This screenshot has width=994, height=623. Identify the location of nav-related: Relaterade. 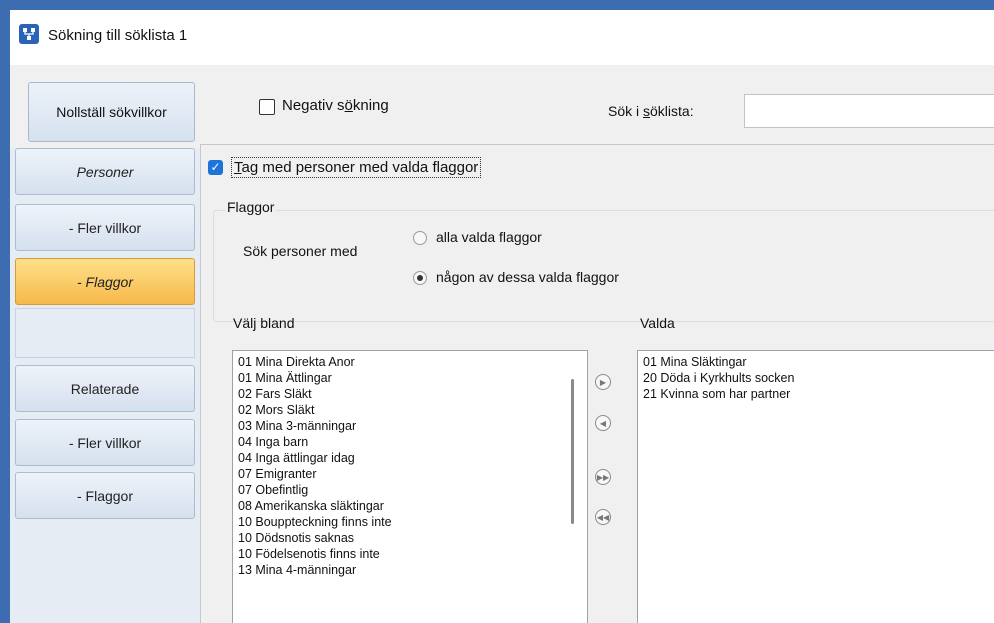
(105, 388).